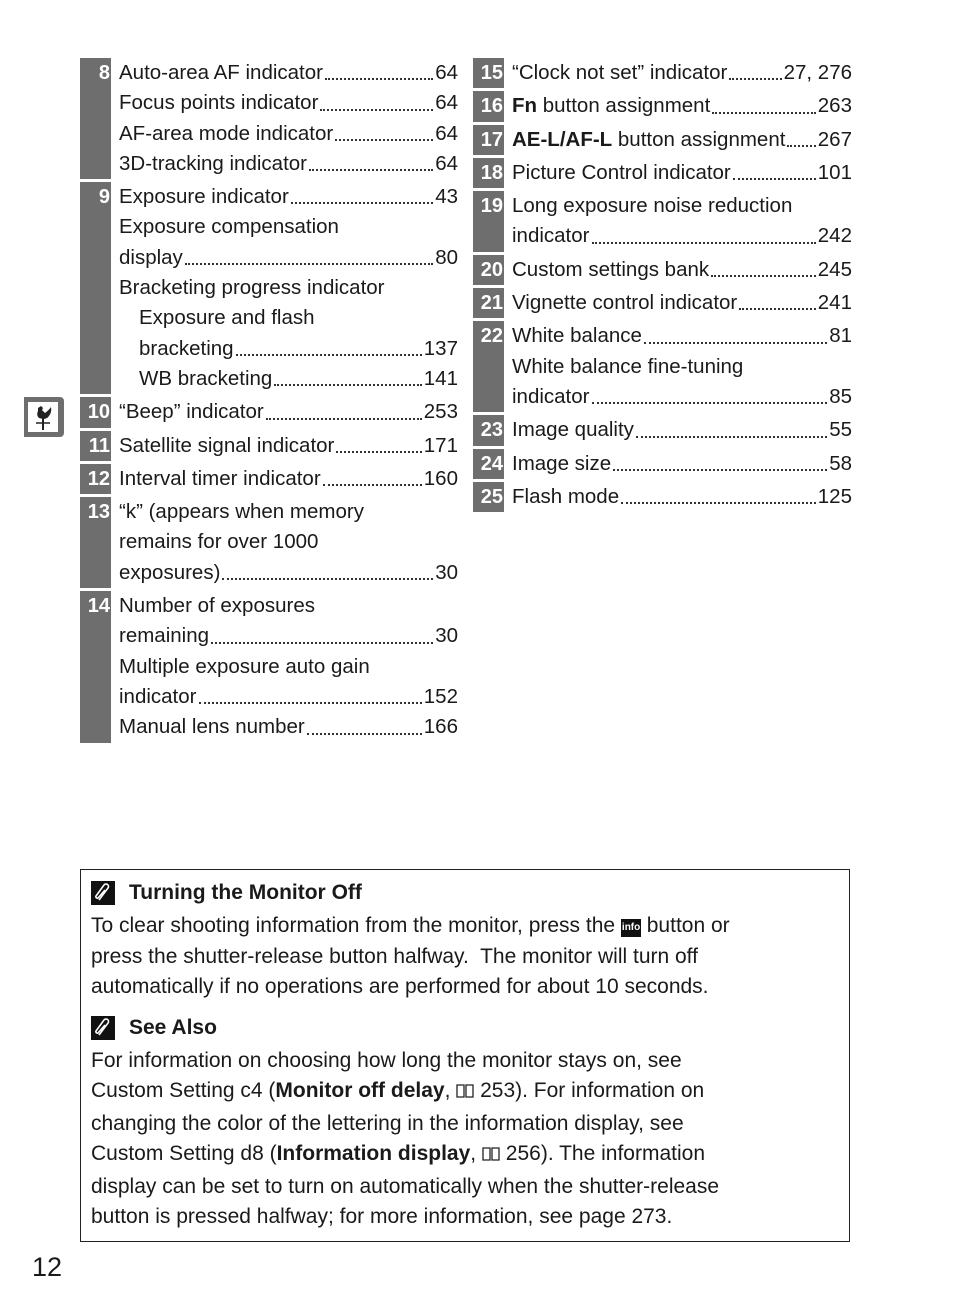 The width and height of the screenshot is (954, 1314). Describe the element at coordinates (288, 542) in the screenshot. I see `entry-line: remains for over 1000` at that location.